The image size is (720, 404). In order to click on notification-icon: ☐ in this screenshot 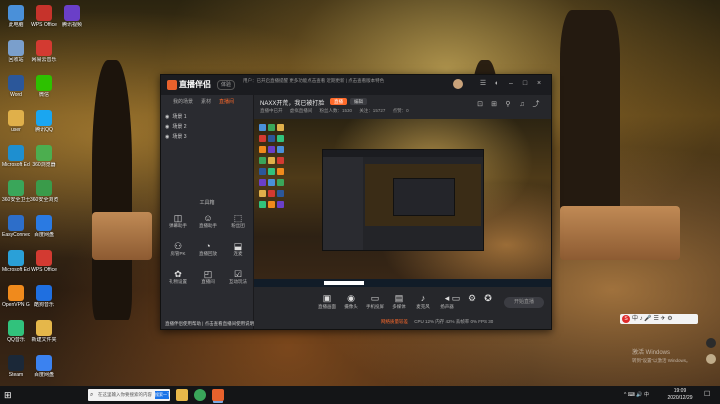, I will do `click(707, 394)`.